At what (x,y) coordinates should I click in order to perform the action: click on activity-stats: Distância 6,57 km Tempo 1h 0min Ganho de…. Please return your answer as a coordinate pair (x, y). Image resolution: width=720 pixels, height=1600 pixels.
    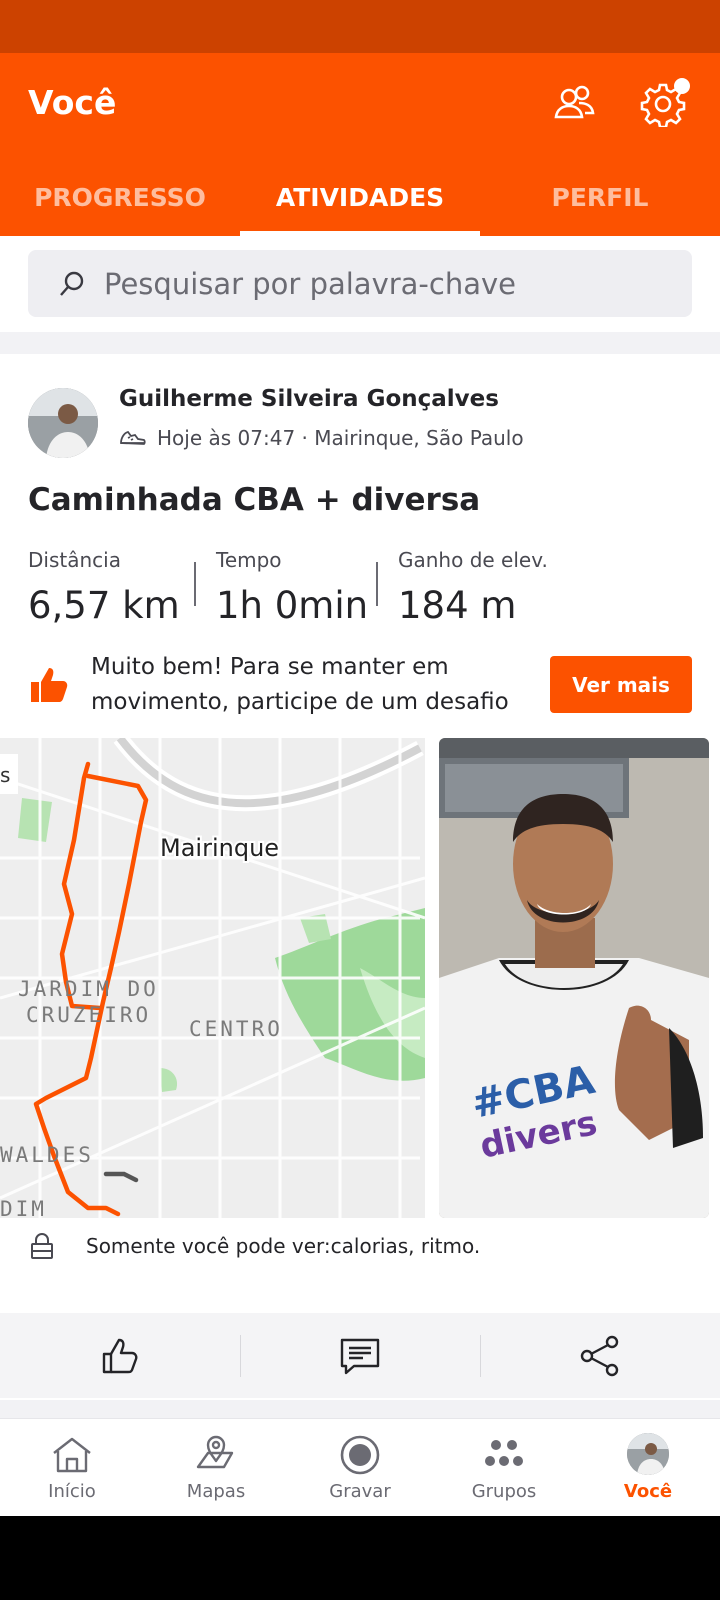
    Looking at the image, I should click on (288, 587).